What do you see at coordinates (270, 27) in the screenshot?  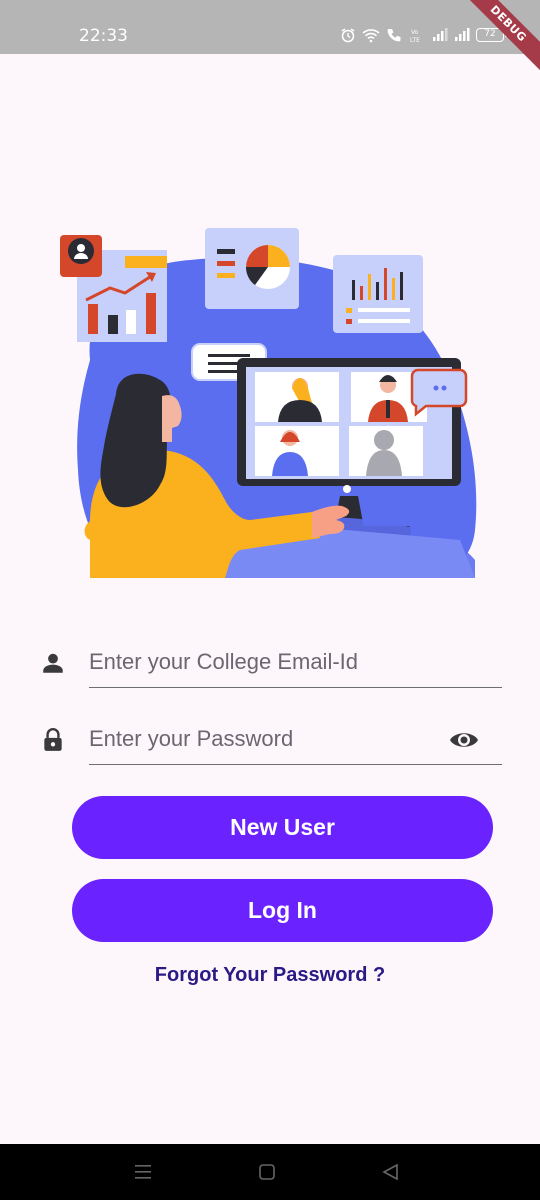 I see `status-bar: 22:33 Vo LTE 72` at bounding box center [270, 27].